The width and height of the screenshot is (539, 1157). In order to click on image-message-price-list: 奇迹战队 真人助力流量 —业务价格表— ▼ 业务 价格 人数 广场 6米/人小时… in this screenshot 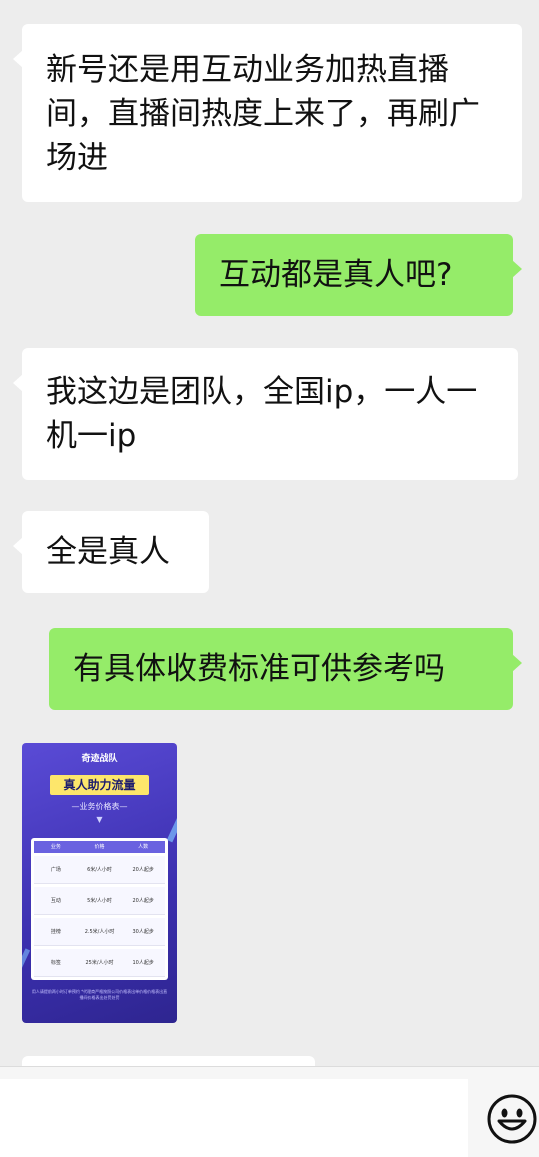, I will do `click(99, 883)`.